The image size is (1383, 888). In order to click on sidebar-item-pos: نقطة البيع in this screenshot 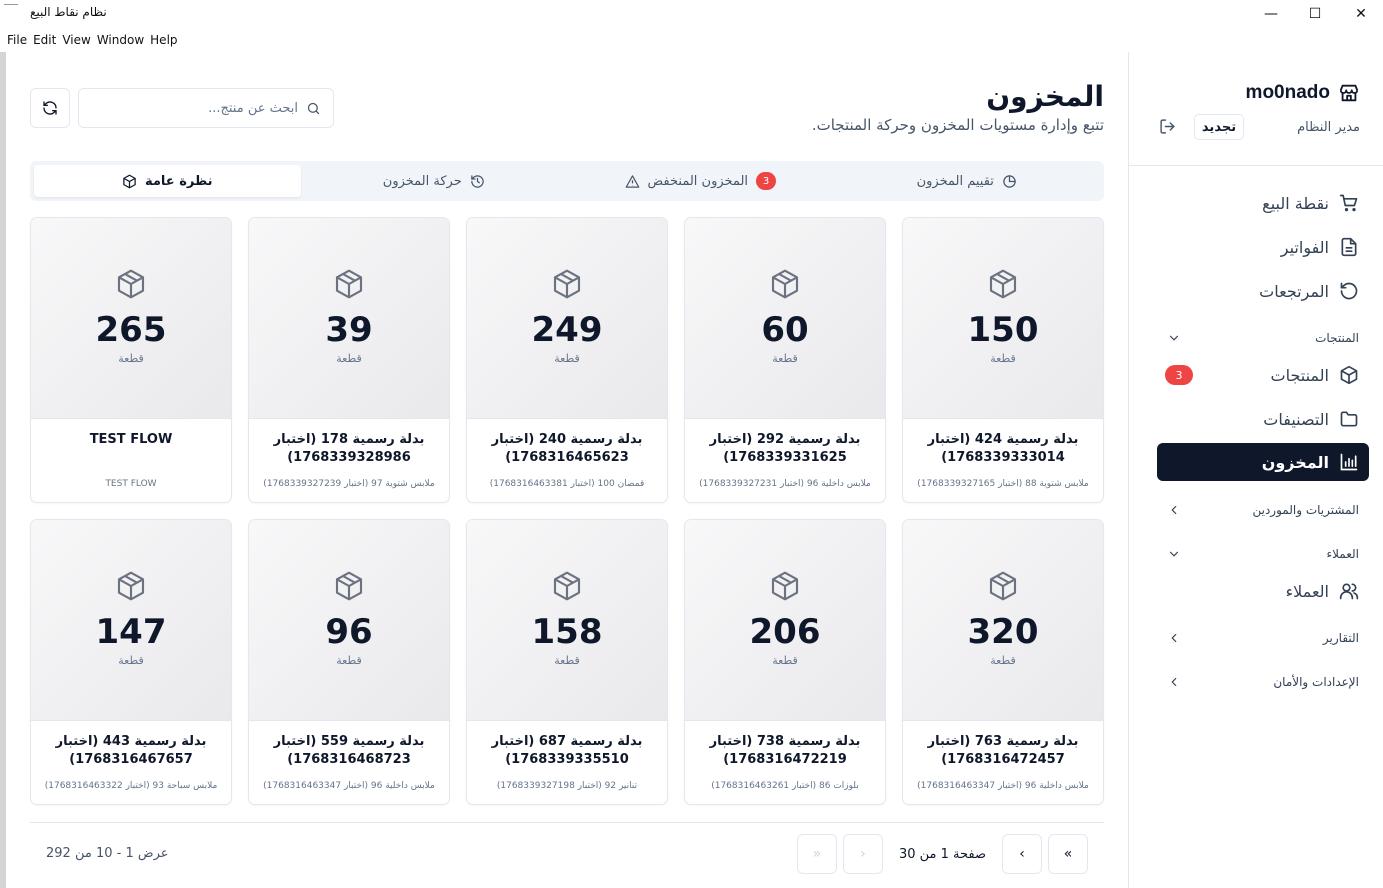, I will do `click(1263, 203)`.